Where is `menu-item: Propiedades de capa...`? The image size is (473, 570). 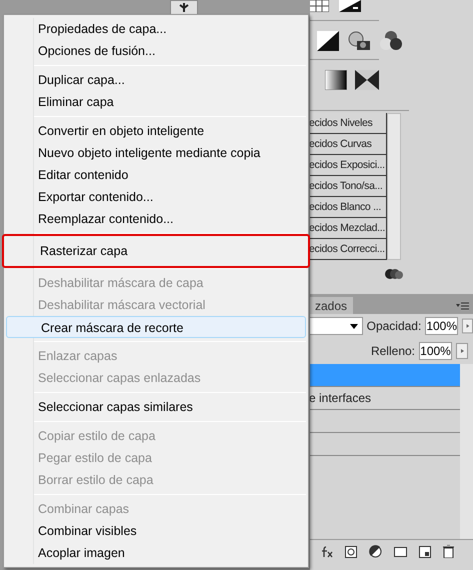 menu-item: Propiedades de capa... is located at coordinates (156, 29).